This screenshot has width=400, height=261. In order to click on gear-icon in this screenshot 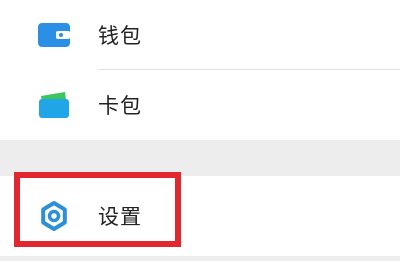, I will do `click(54, 216)`.